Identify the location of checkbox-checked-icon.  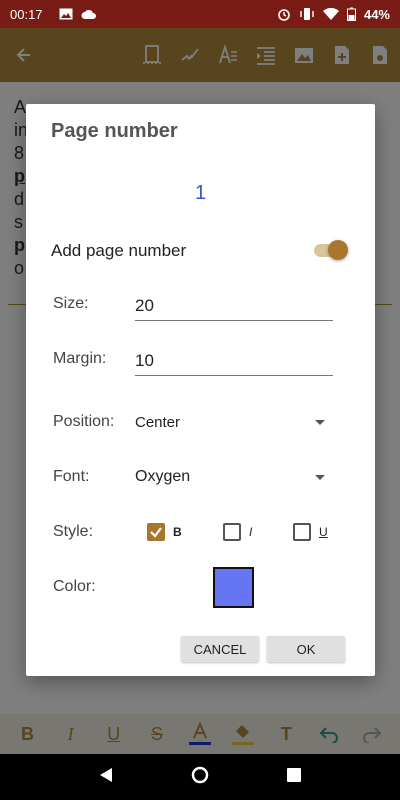
(156, 532).